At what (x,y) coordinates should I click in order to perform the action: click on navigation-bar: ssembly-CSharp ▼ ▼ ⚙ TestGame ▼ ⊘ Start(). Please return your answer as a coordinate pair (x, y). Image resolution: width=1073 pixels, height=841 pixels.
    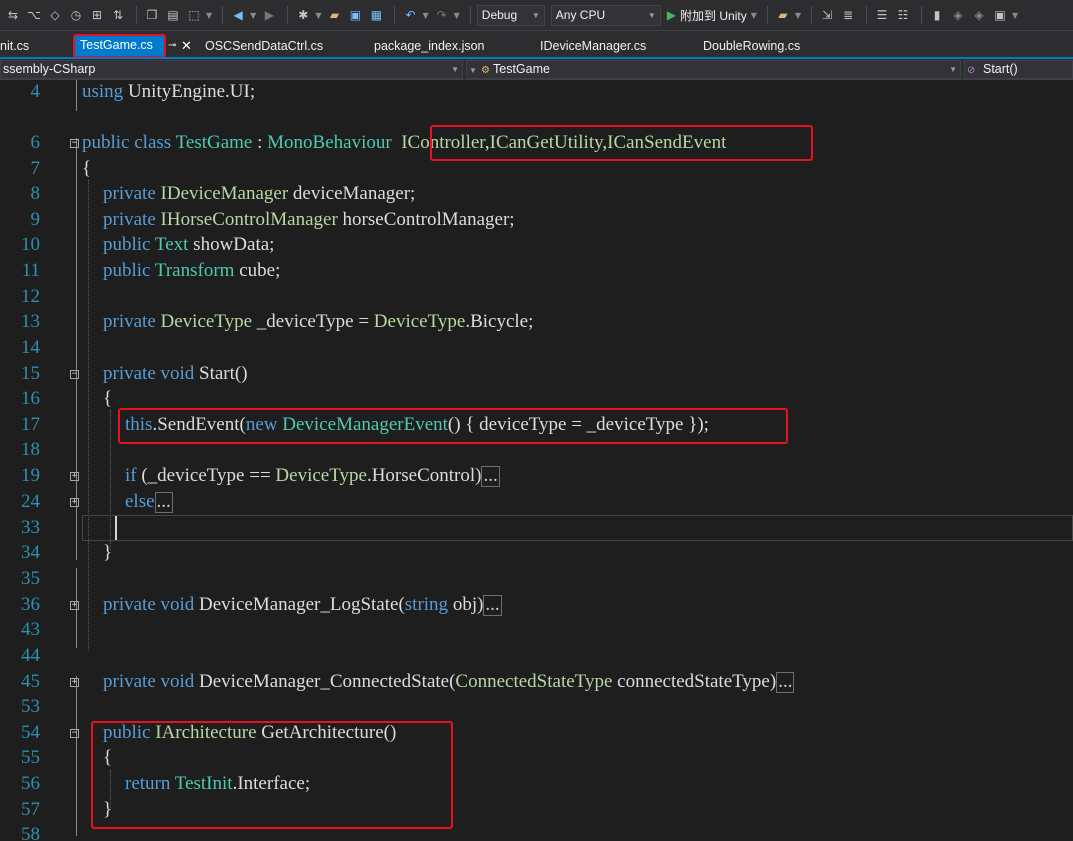
    Looking at the image, I should click on (536, 69).